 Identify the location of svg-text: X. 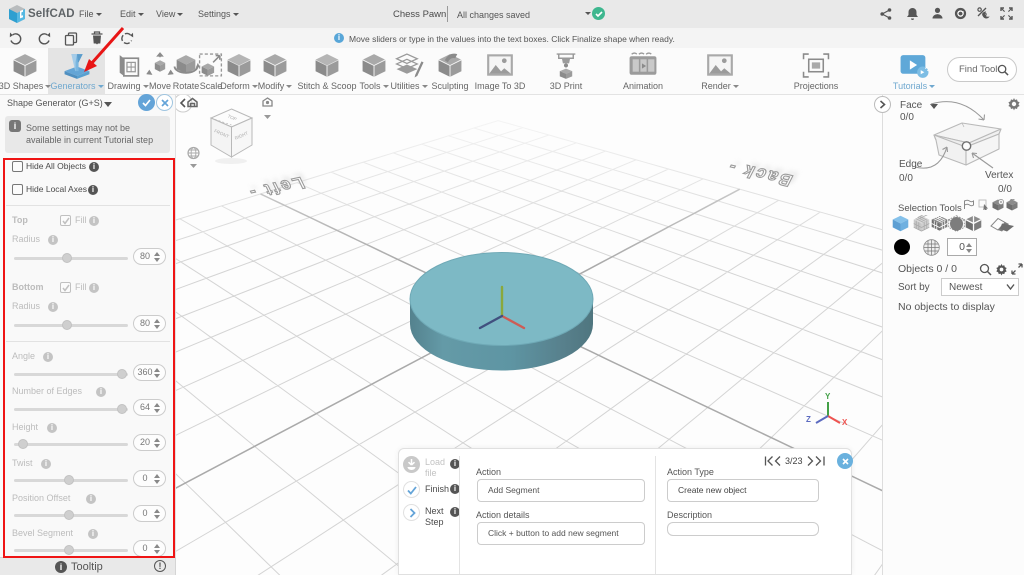
(845, 422).